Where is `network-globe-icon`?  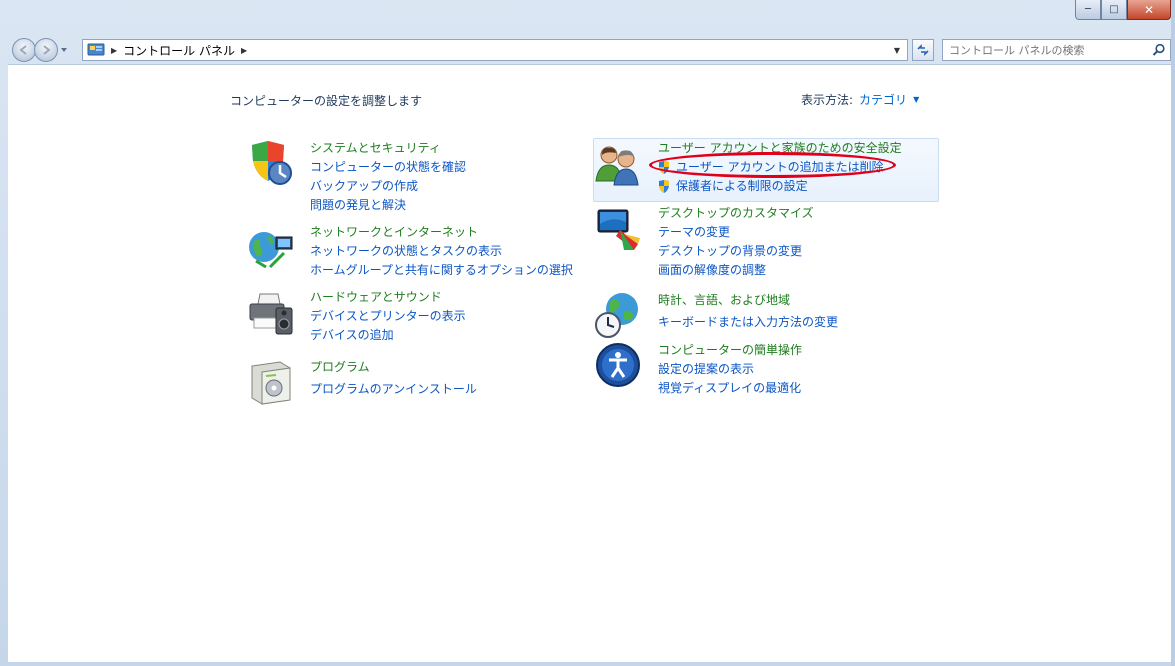 network-globe-icon is located at coordinates (270, 247).